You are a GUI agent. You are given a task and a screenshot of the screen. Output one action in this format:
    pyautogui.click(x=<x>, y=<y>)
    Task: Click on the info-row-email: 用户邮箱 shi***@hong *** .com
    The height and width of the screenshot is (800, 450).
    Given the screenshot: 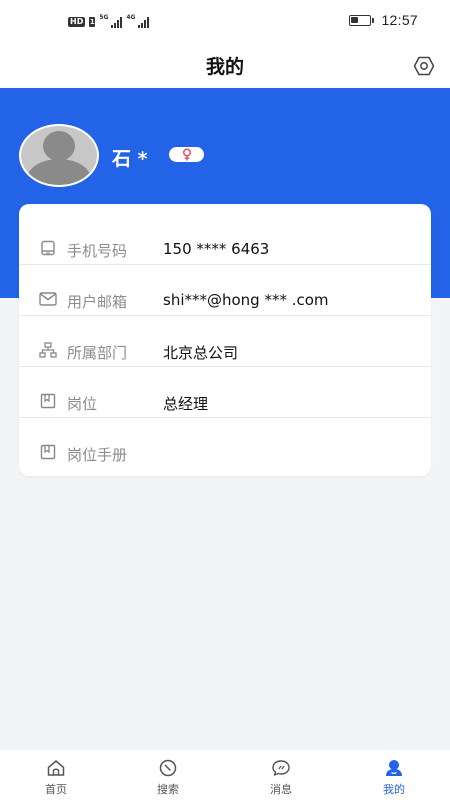 What is the action you would take?
    pyautogui.click(x=225, y=290)
    